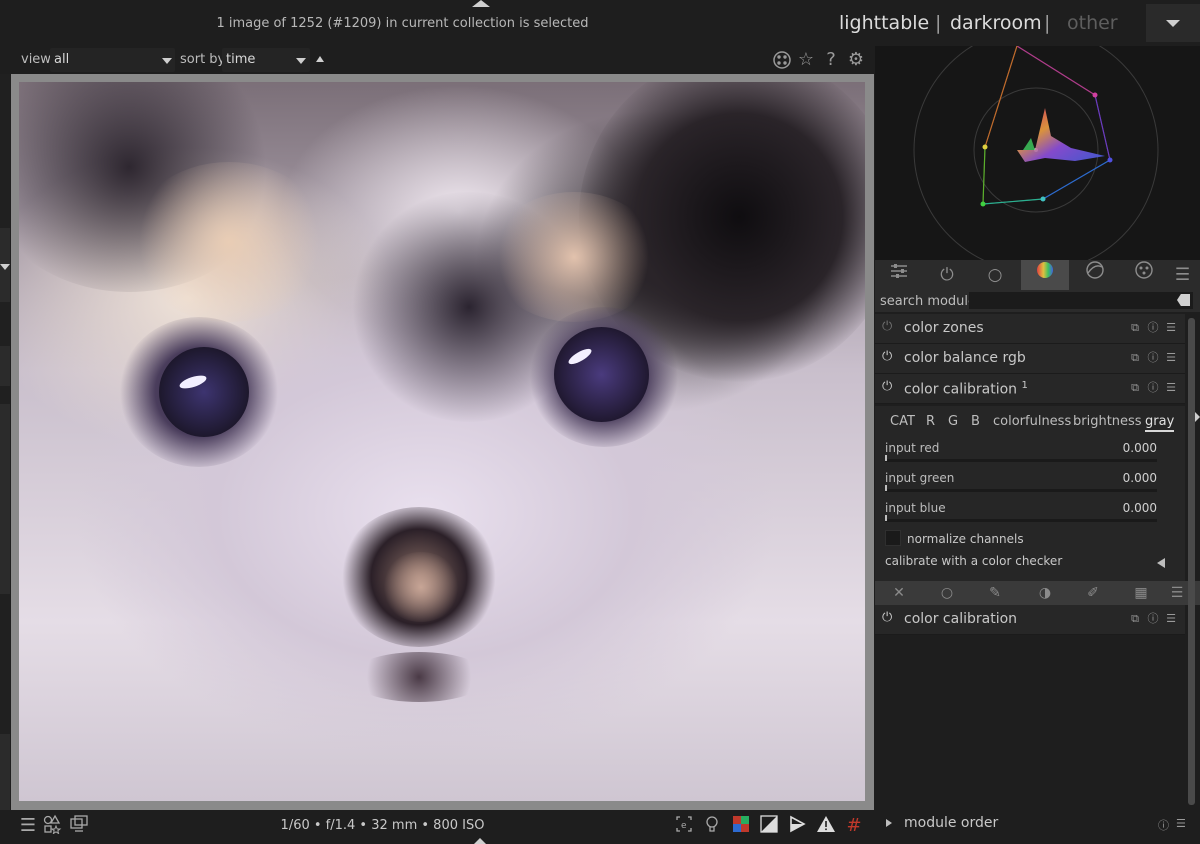 The width and height of the screenshot is (1200, 844). Describe the element at coordinates (741, 826) in the screenshot. I see `softproof-icon` at that location.